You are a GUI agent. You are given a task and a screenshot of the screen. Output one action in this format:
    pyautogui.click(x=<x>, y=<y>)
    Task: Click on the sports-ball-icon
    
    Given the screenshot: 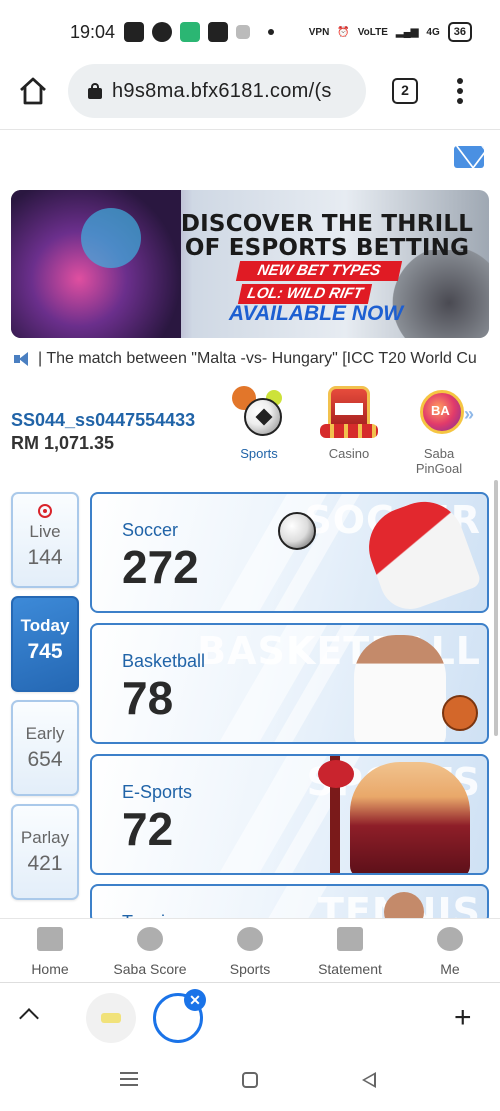 What is the action you would take?
    pyautogui.click(x=250, y=939)
    